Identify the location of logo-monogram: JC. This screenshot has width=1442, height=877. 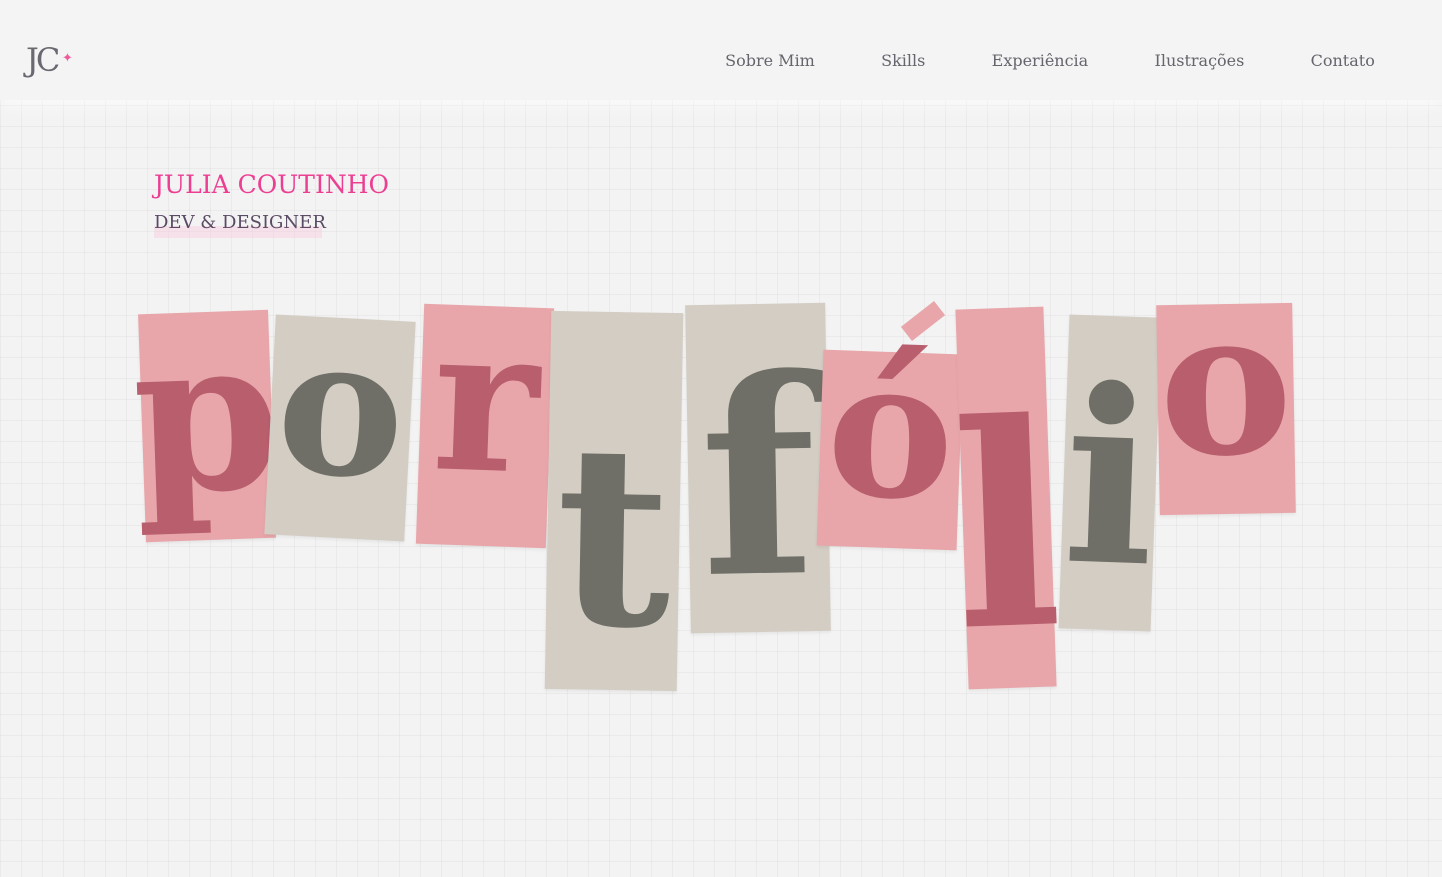
(43, 60).